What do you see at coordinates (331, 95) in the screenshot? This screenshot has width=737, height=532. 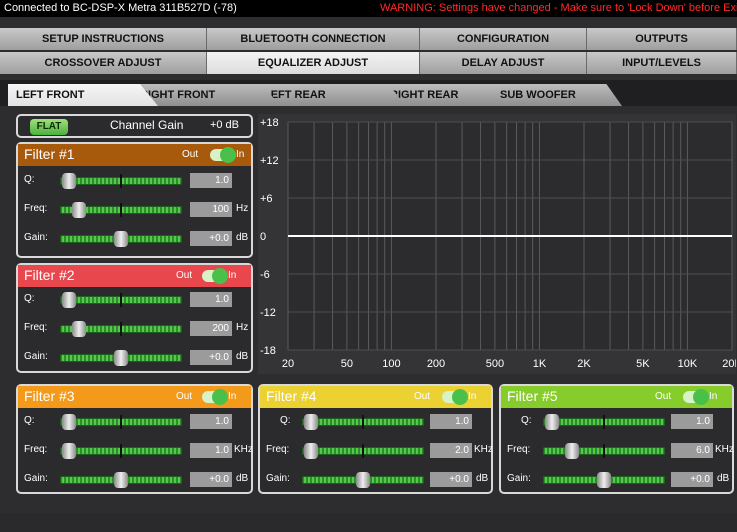 I see `channel-tab-left-rear: LEFT REAR` at bounding box center [331, 95].